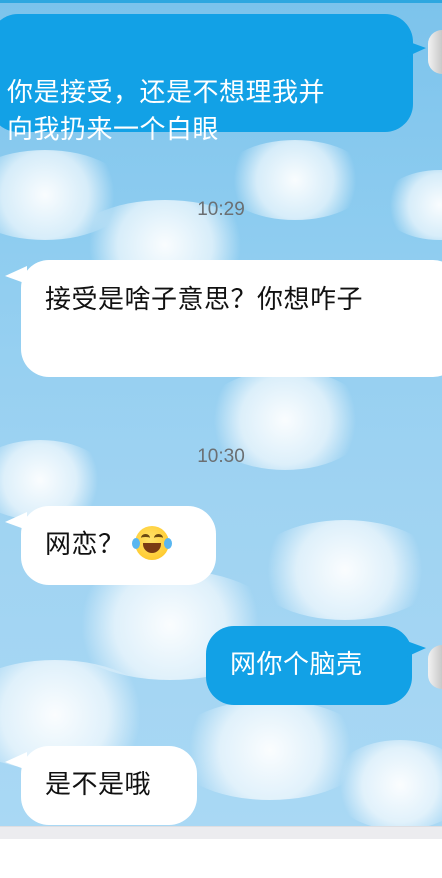  Describe the element at coordinates (221, 858) in the screenshot. I see `input-bar` at that location.